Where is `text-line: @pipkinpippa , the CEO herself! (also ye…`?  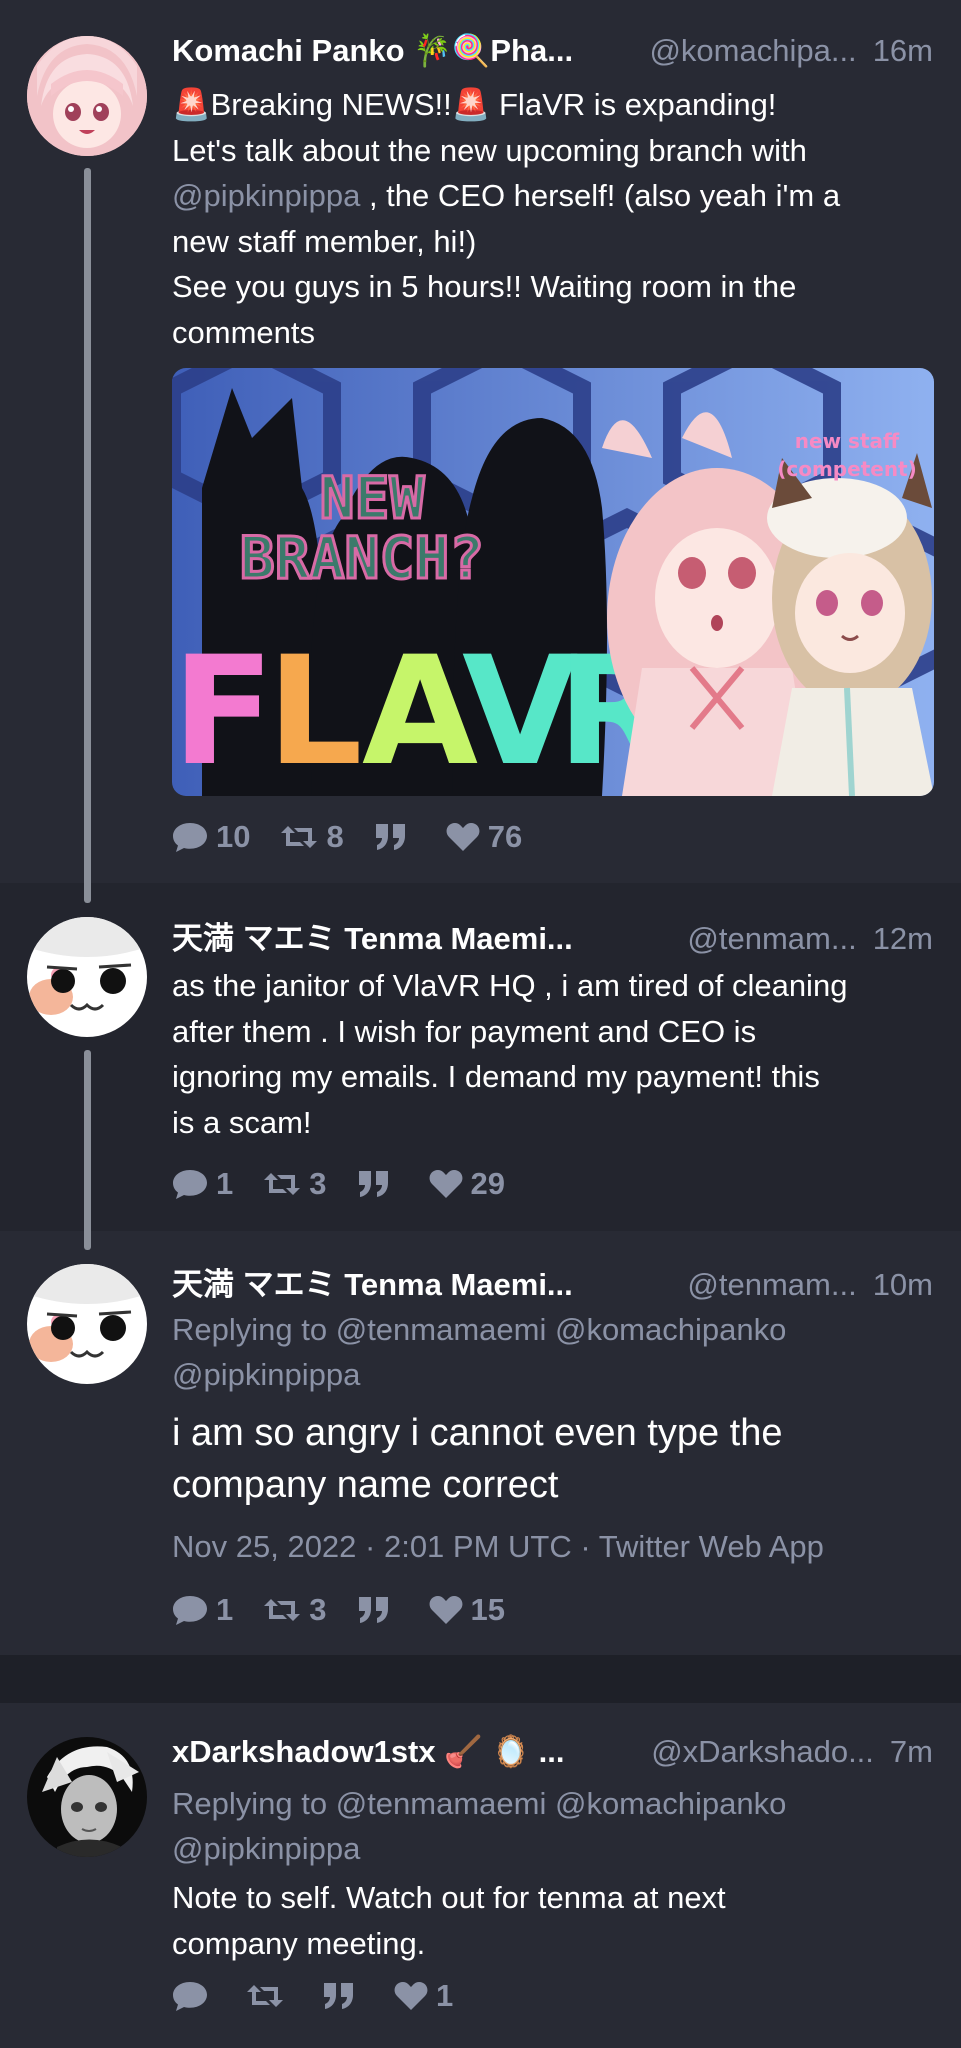
text-line: @pipkinpippa , the CEO herself! (also ye… is located at coordinates (552, 196).